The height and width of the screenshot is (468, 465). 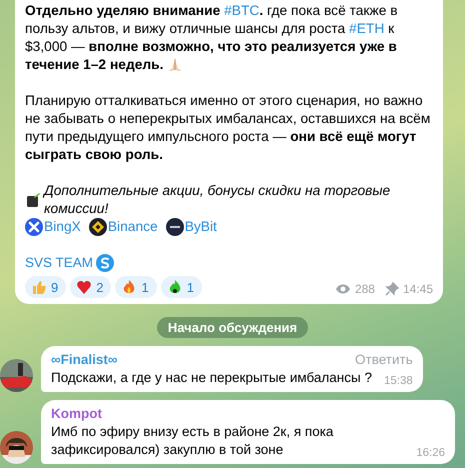 What do you see at coordinates (218, 200) in the screenshot?
I see `promo-text: Дополнительные акции, бонусы скидки на торговые комиссии!` at bounding box center [218, 200].